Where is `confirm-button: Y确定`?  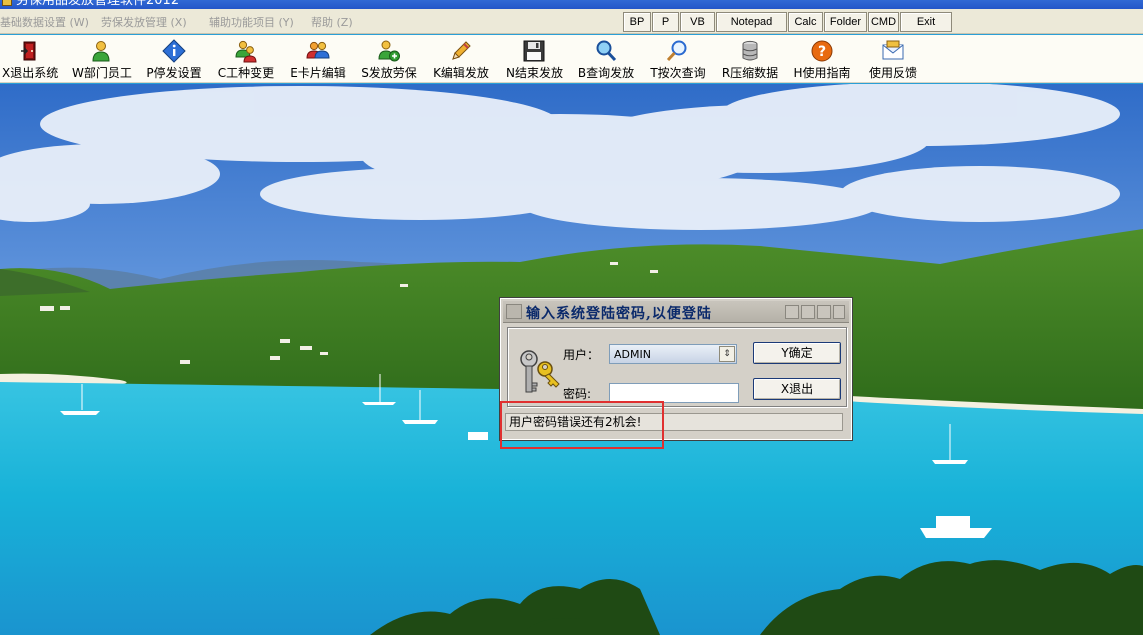
confirm-button: Y确定 is located at coordinates (797, 353).